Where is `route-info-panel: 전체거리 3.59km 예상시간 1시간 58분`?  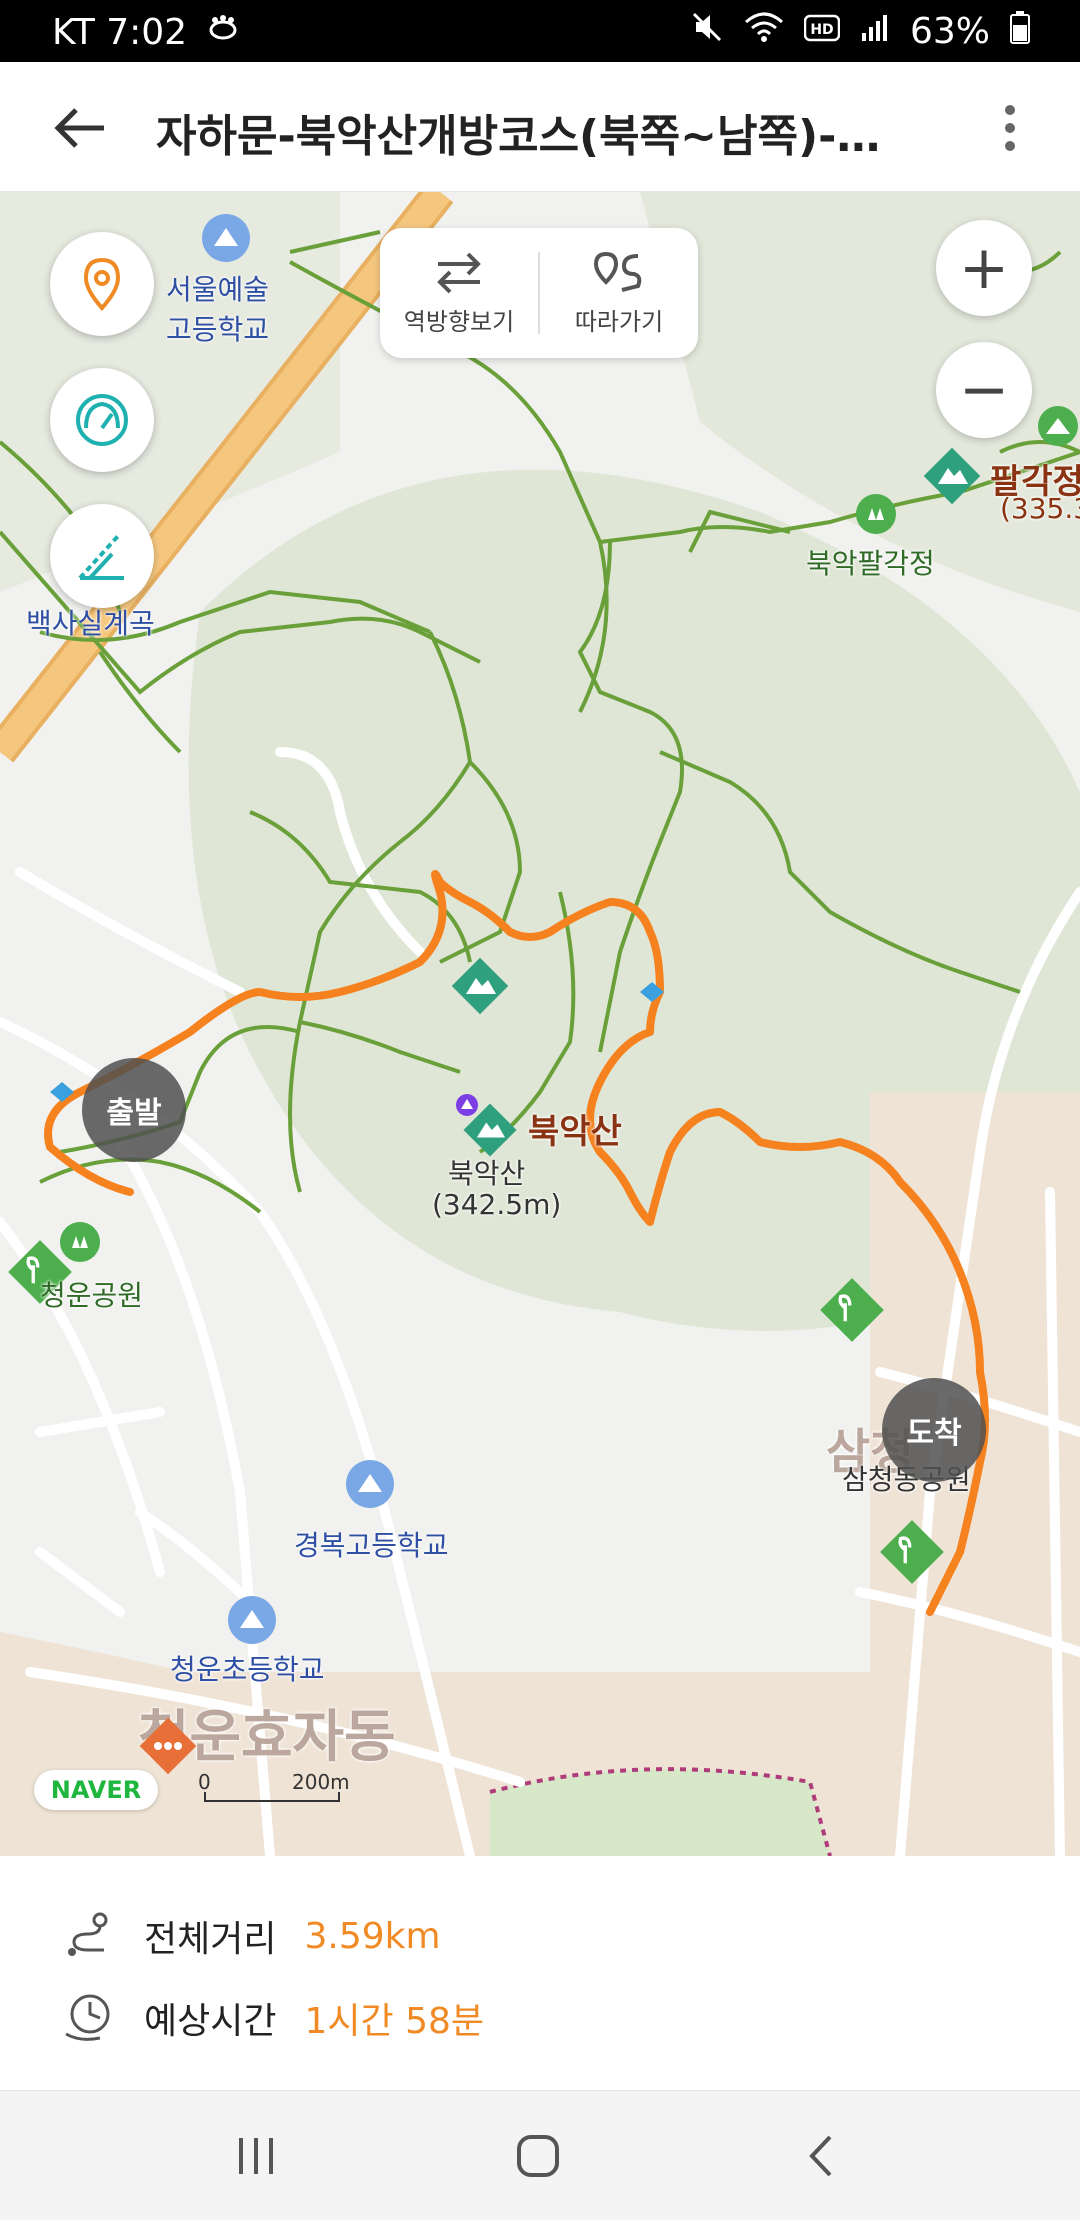 route-info-panel: 전체거리 3.59km 예상시간 1시간 58분 is located at coordinates (540, 1973).